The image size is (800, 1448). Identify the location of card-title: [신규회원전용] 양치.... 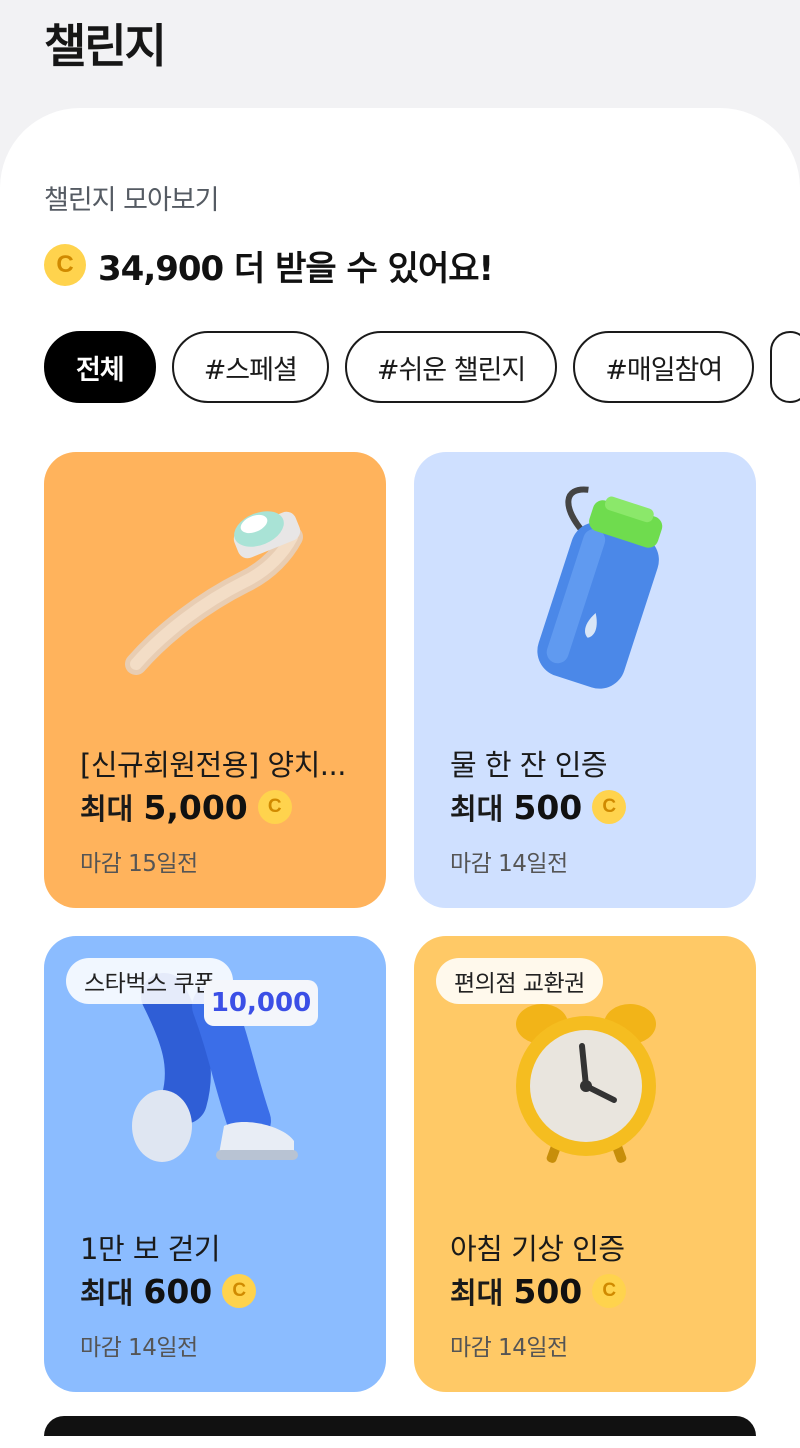
(213, 765).